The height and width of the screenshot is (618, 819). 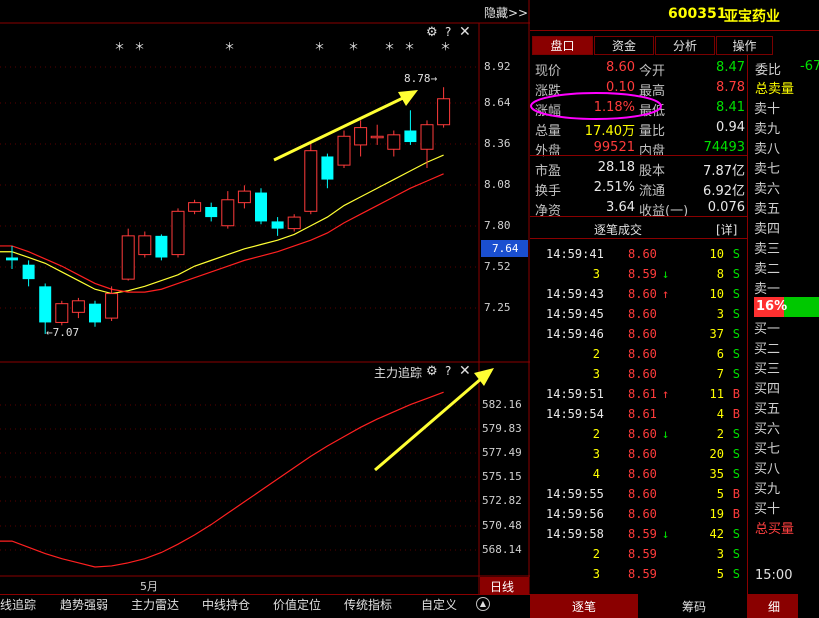 I want to click on price-axis-label: 8.92, so click(x=497, y=66).